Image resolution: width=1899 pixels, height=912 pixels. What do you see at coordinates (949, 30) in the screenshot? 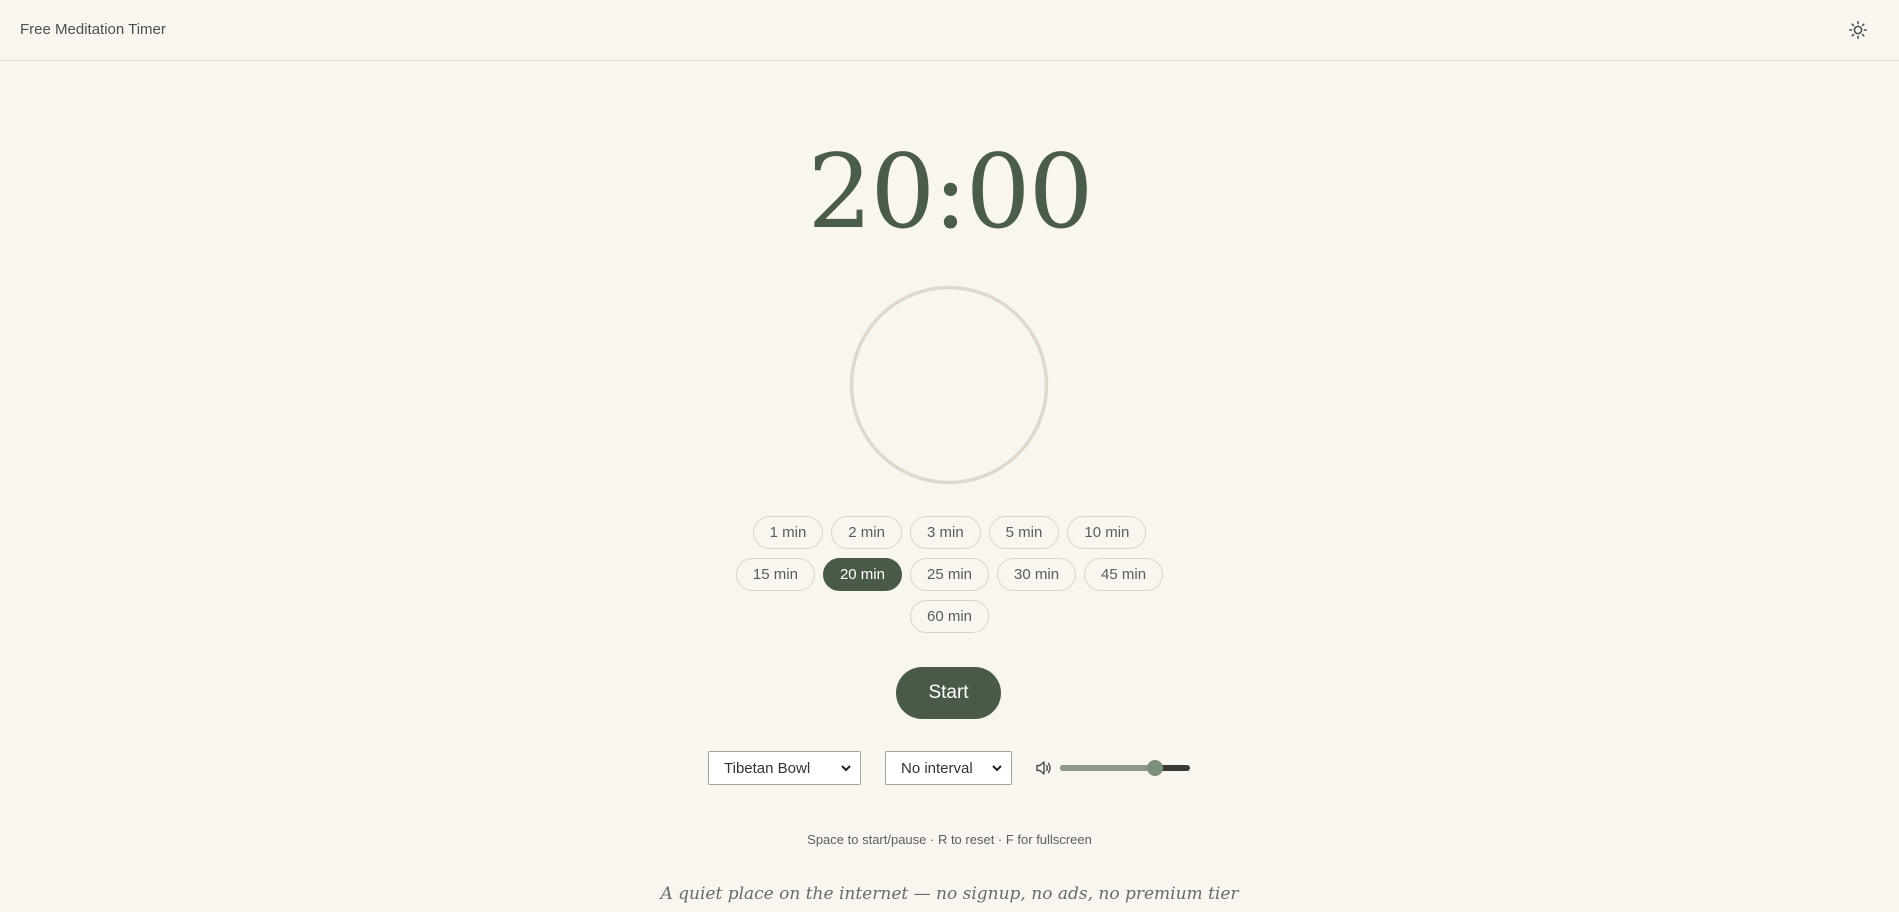
I see `header: Free Meditation Timer` at bounding box center [949, 30].